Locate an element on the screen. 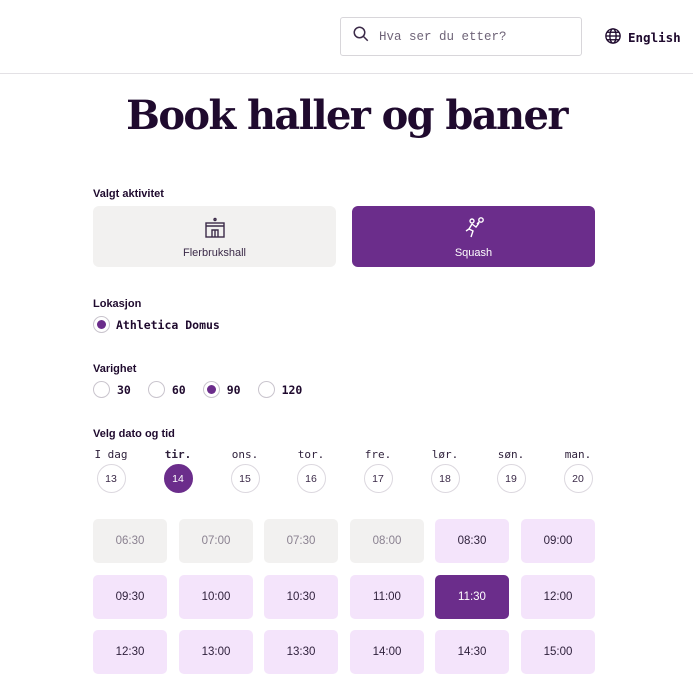 This screenshot has width=693, height=693. day-option: lør. 18 is located at coordinates (445, 470).